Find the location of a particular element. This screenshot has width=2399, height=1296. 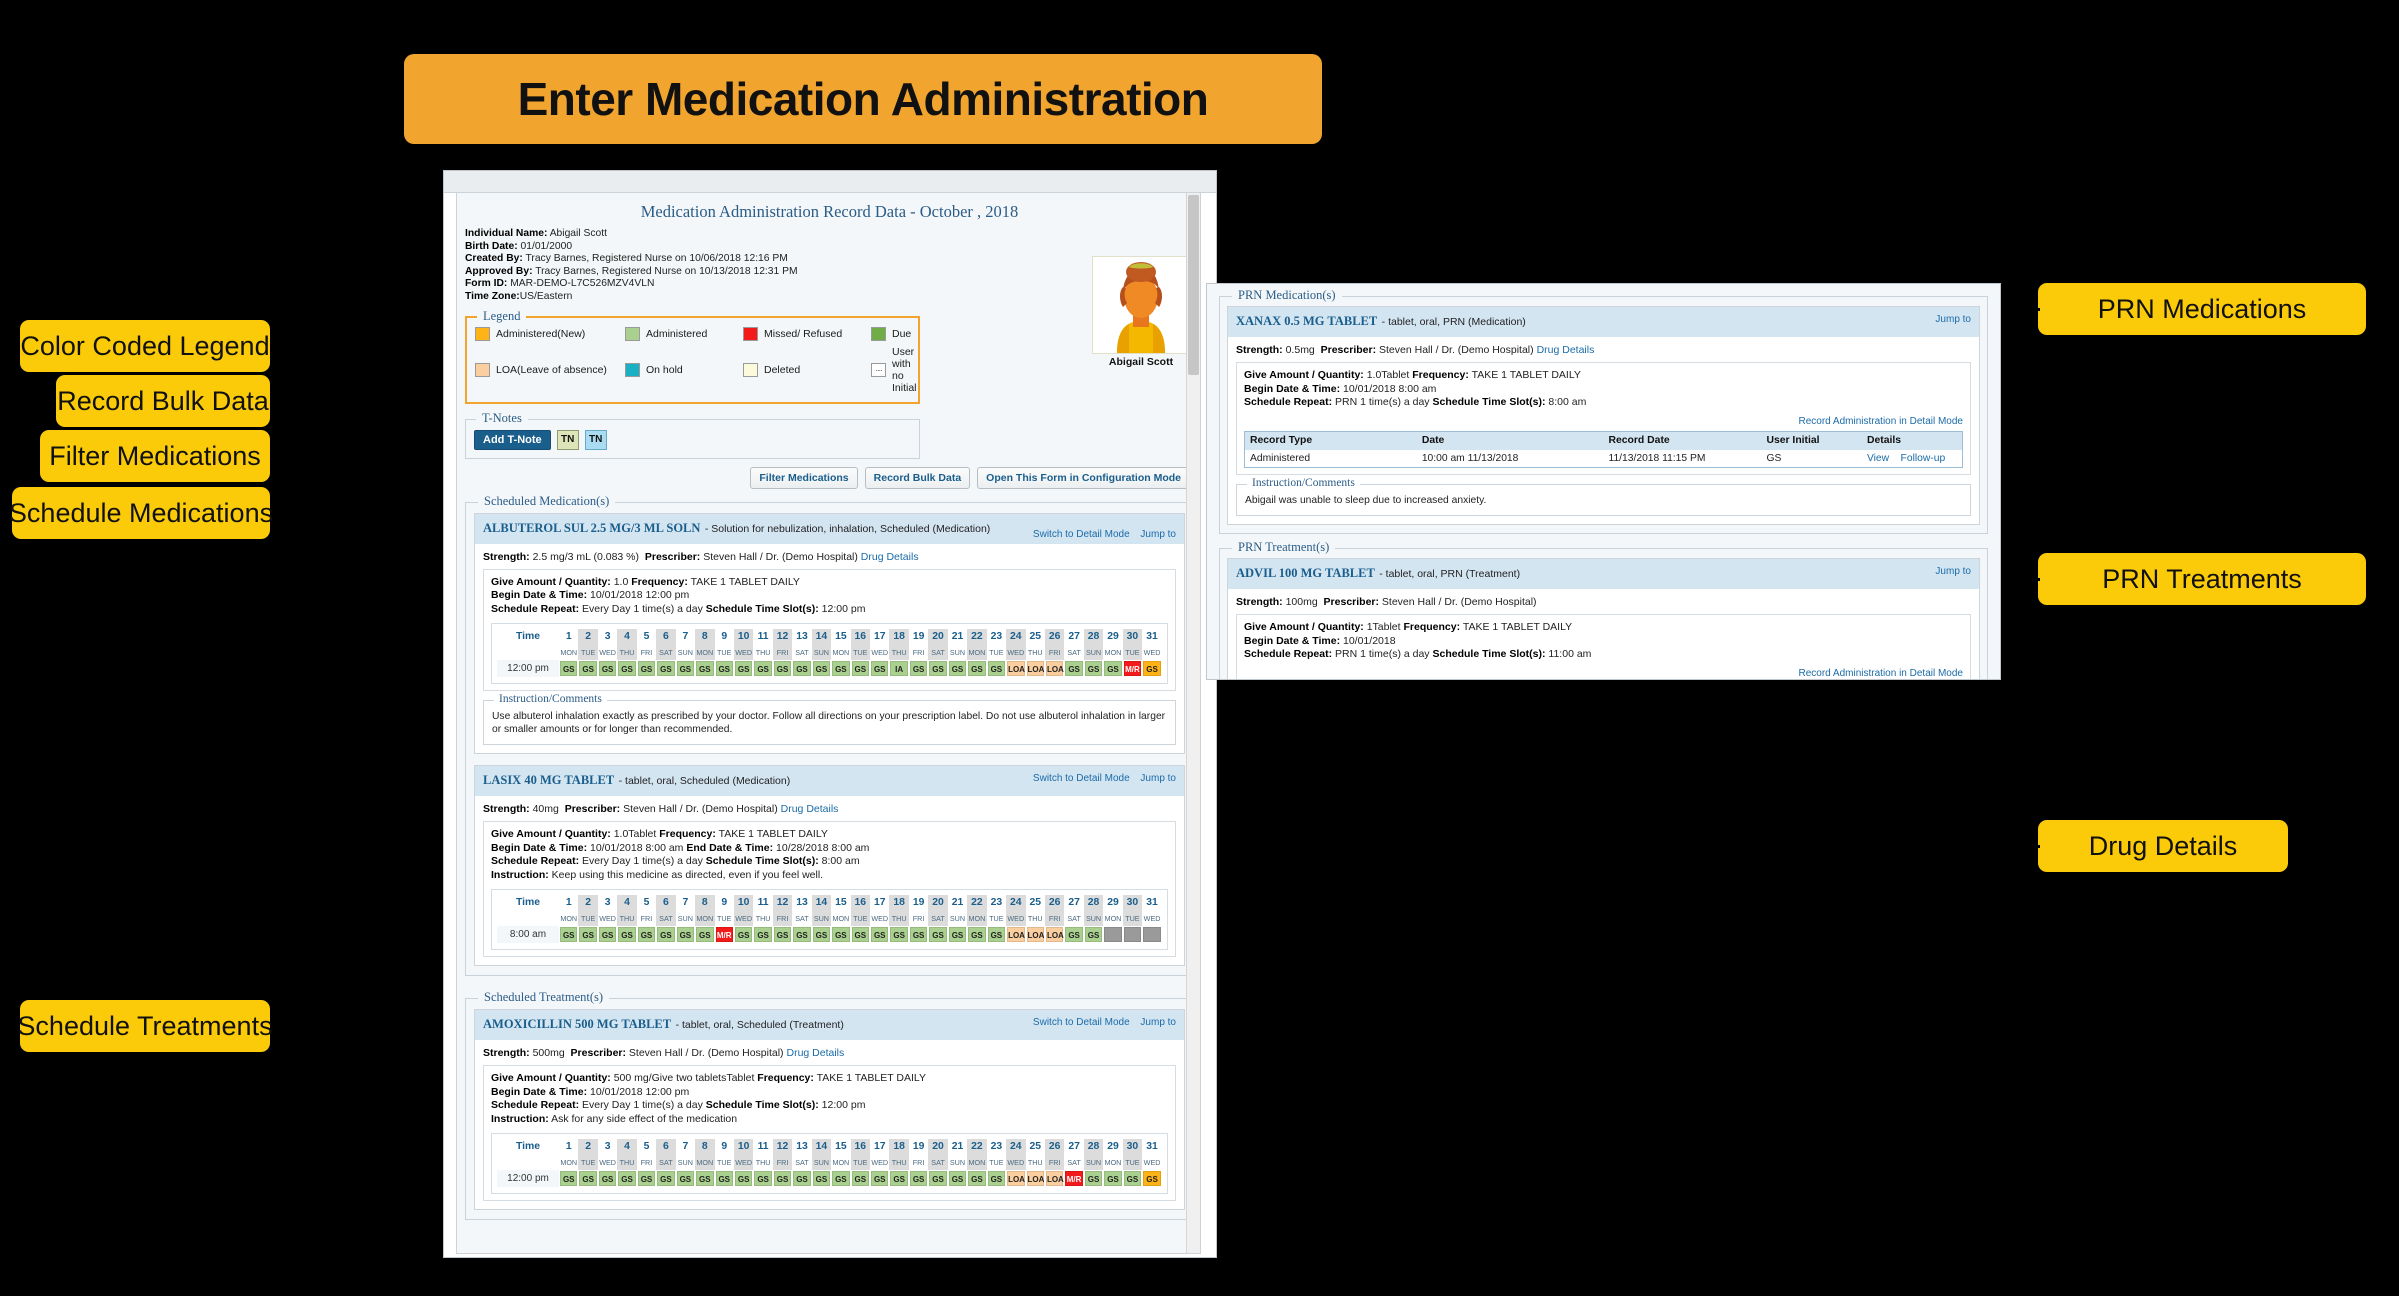

calendar-cell: IA is located at coordinates (898, 668).